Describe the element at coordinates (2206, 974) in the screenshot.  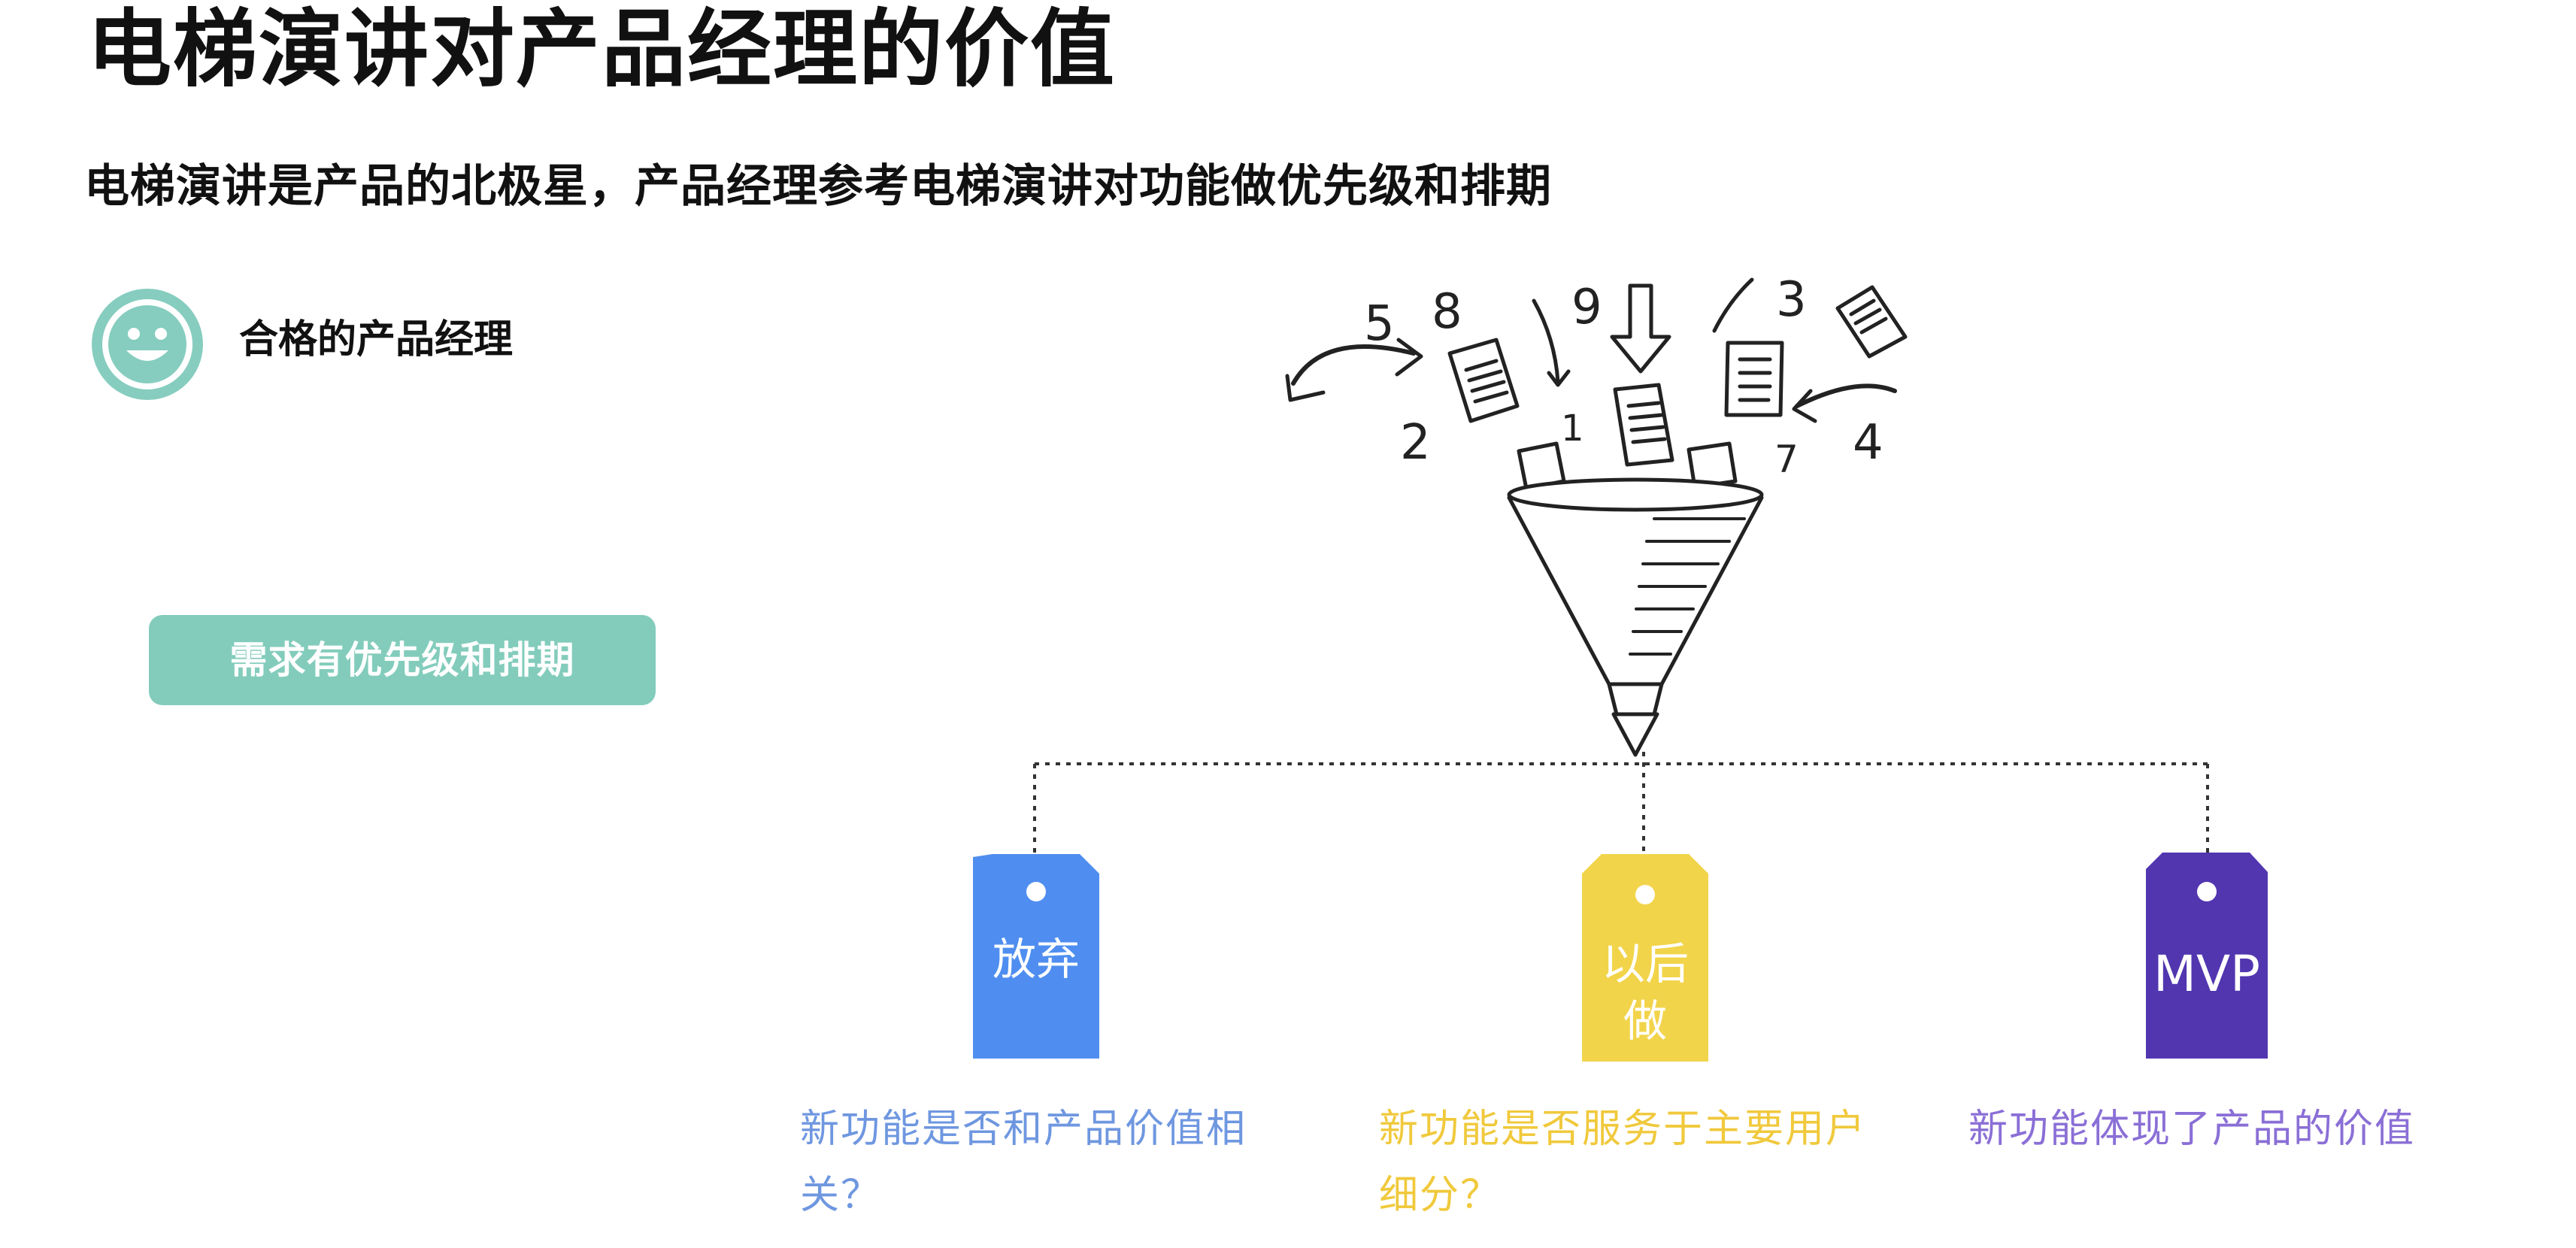
I see `tag-mvp-label: MVP` at that location.